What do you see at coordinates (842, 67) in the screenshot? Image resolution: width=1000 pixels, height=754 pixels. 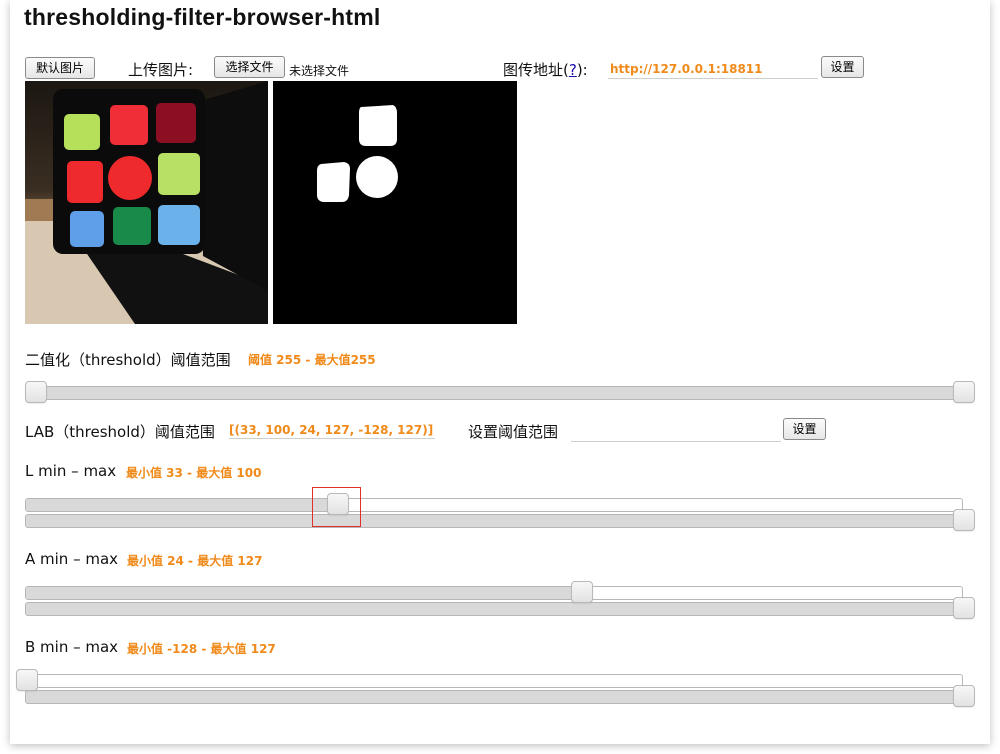 I see `set-url-button: 设置` at bounding box center [842, 67].